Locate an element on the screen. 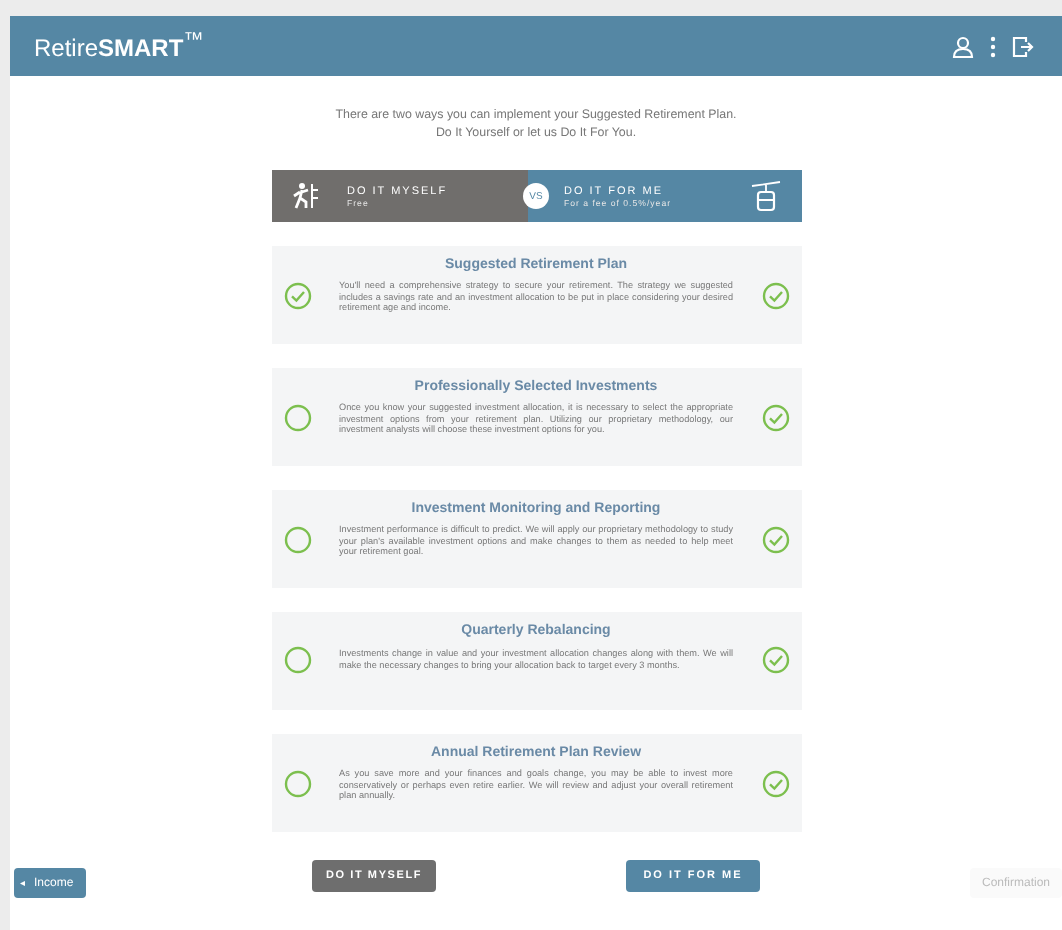 The height and width of the screenshot is (930, 1062). logout-icon is located at coordinates (1023, 46).